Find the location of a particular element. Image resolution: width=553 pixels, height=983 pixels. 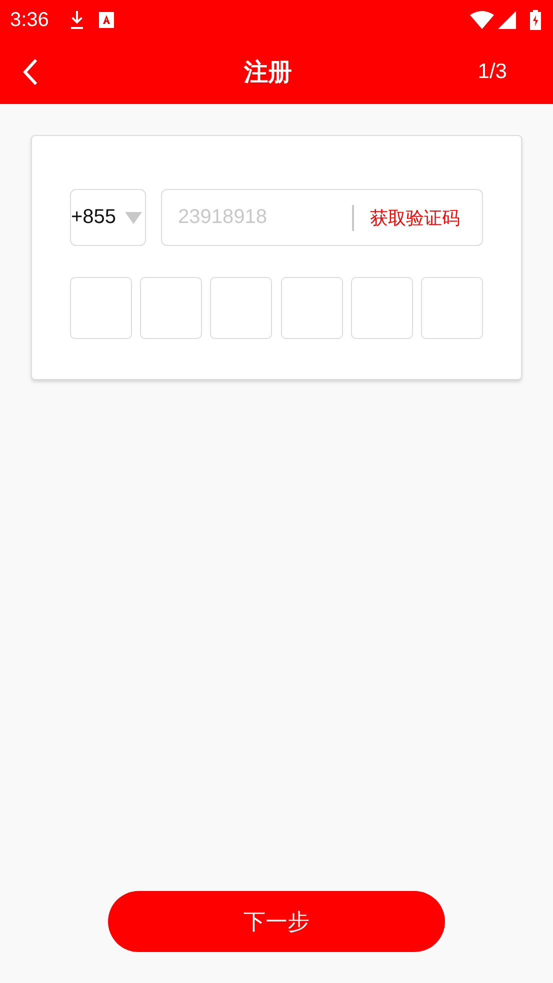

status-time: 3:36 is located at coordinates (29, 20).